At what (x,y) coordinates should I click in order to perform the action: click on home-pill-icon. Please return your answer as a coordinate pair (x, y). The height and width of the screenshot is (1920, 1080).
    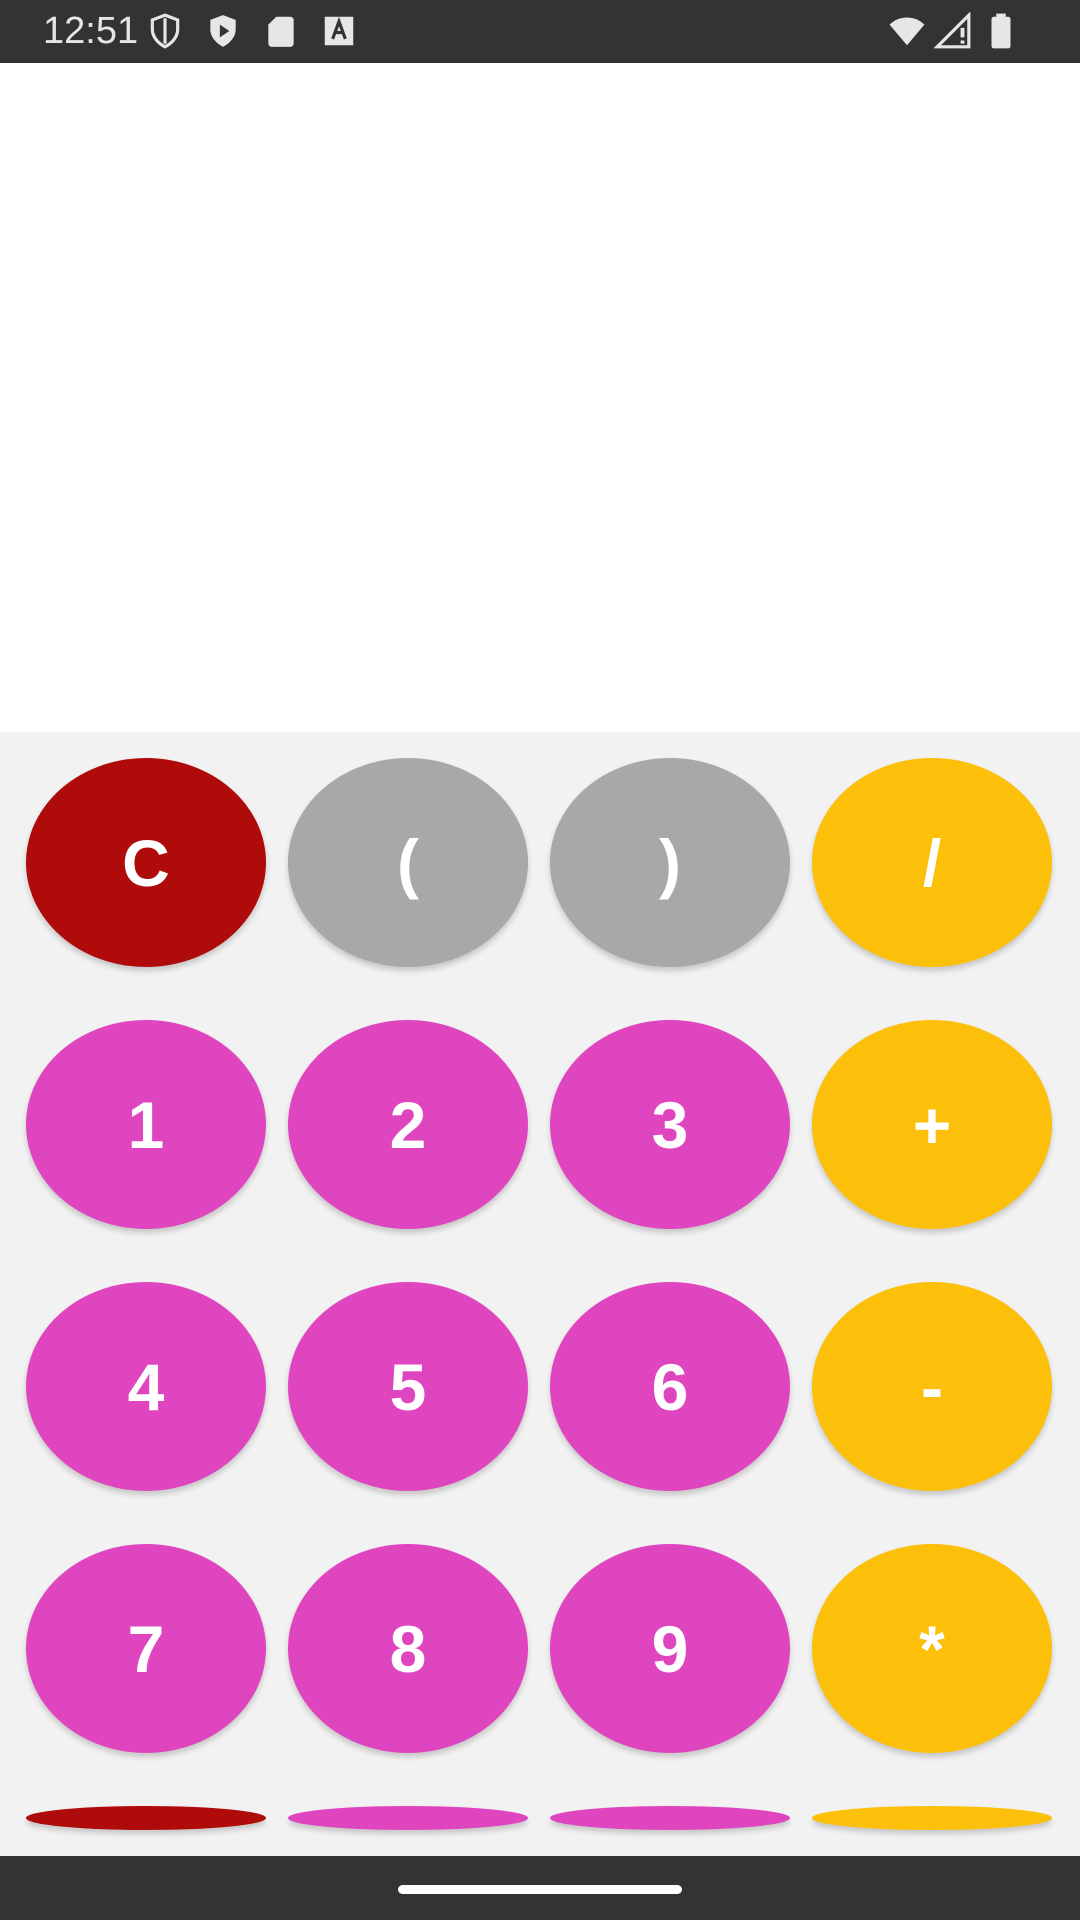
    Looking at the image, I should click on (540, 1889).